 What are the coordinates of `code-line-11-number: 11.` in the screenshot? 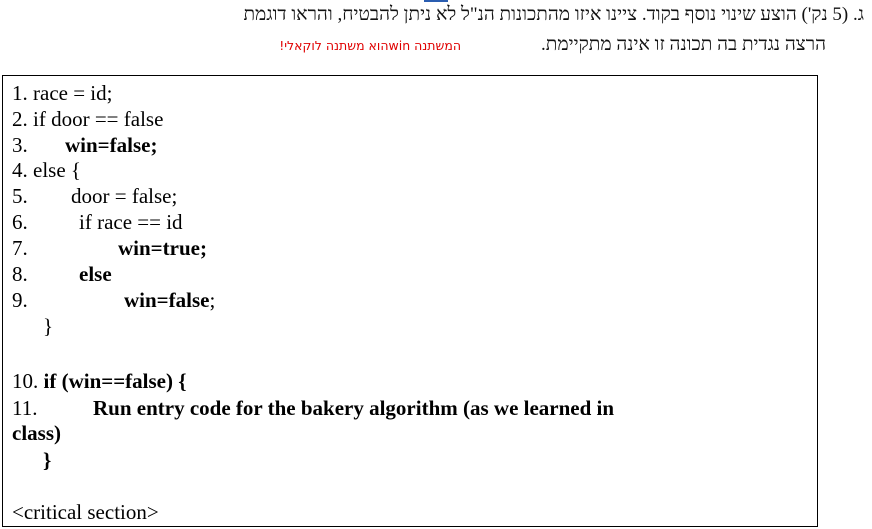 It's located at (25, 408).